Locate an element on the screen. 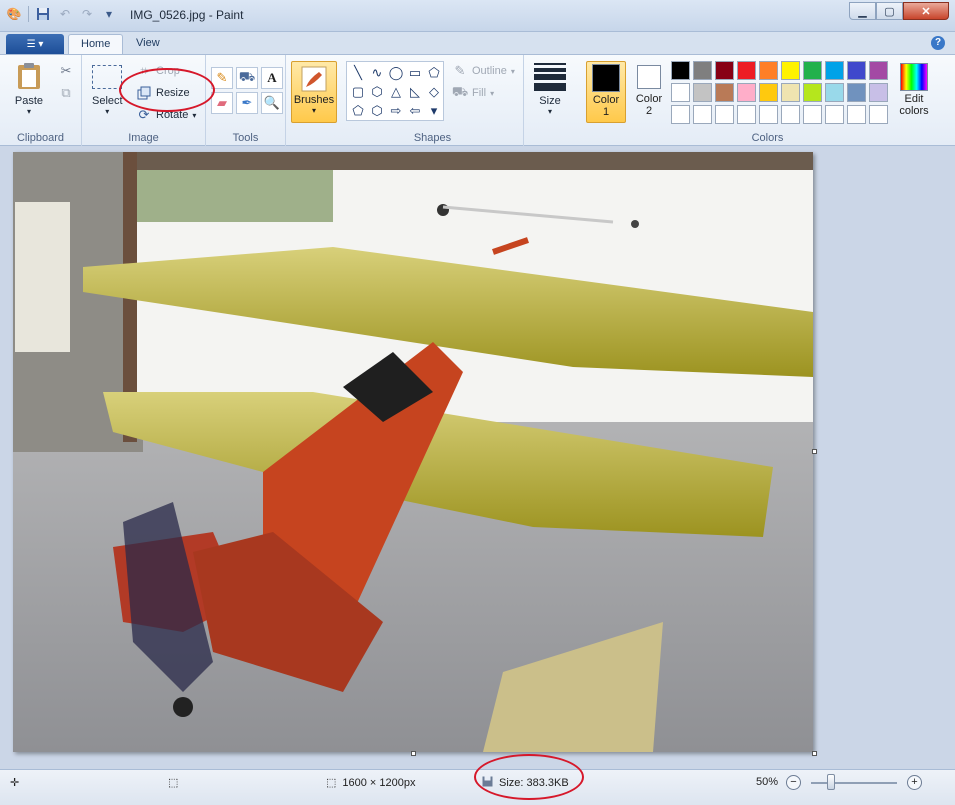 The width and height of the screenshot is (955, 805). zoom-level: 50% is located at coordinates (767, 782).